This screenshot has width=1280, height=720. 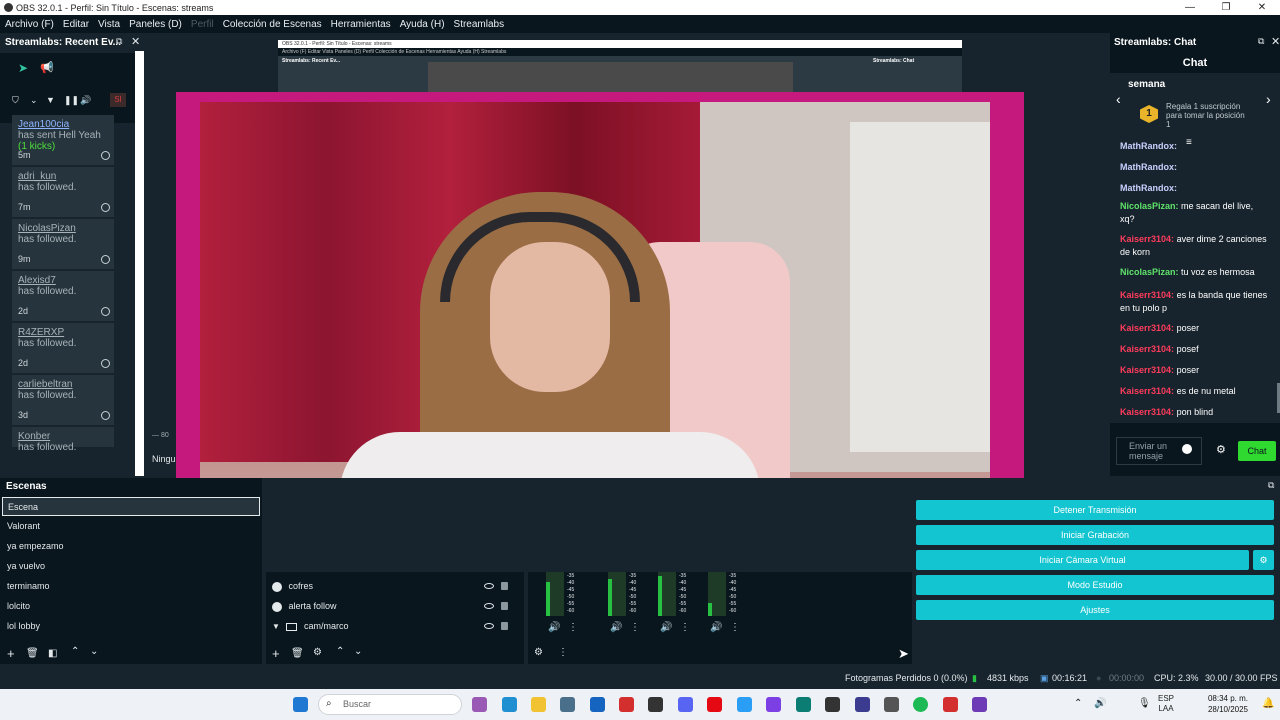 I want to click on virtual-camera-settings-icon: ⚙, so click(x=1263, y=560).